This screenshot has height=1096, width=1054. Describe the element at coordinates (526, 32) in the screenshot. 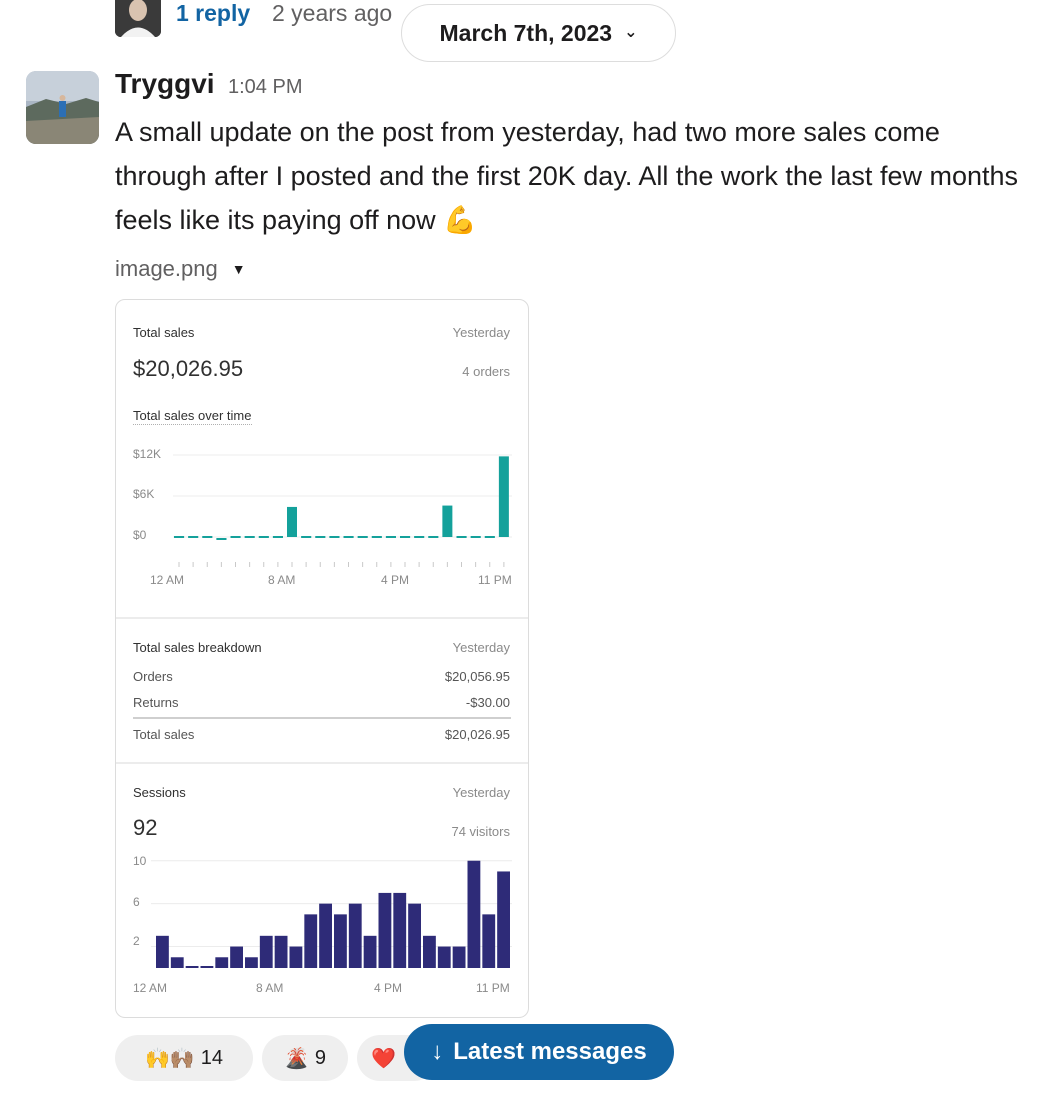

I see `date-label: March 7th, 2023` at that location.